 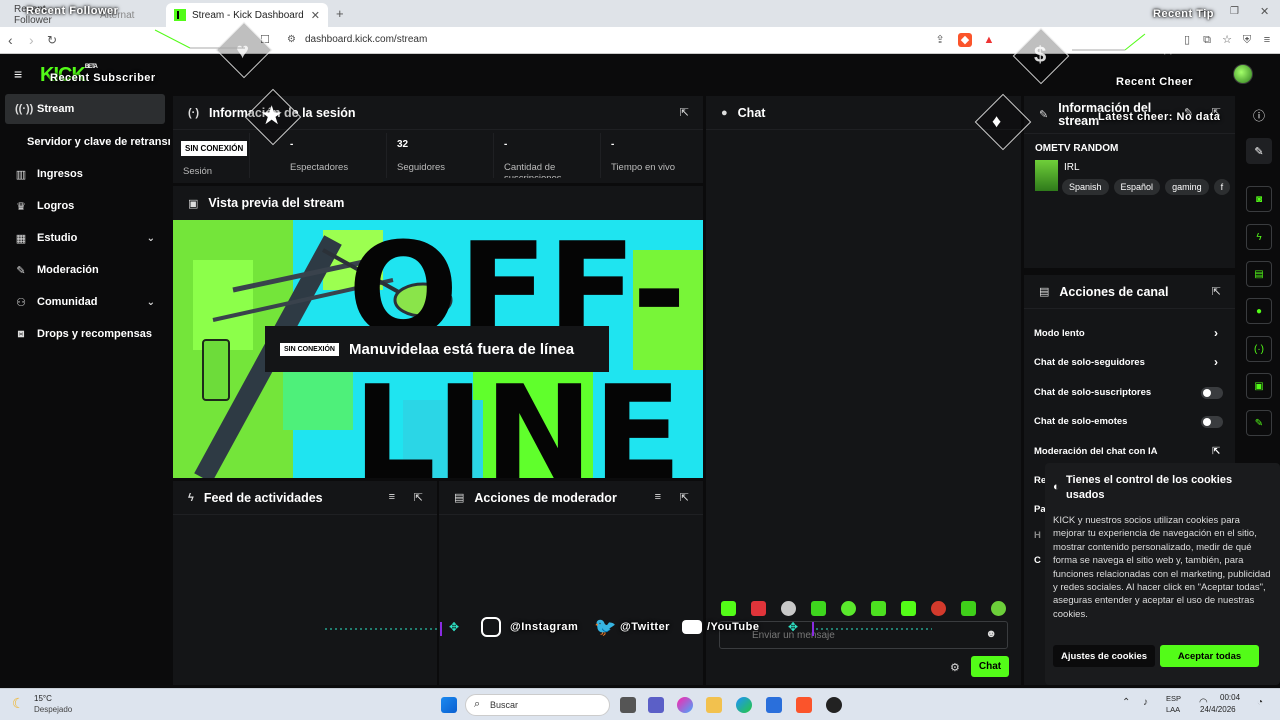 I want to click on tab-kick-dashboard: Stream - Kick Dashboard ✕, so click(x=247, y=15).